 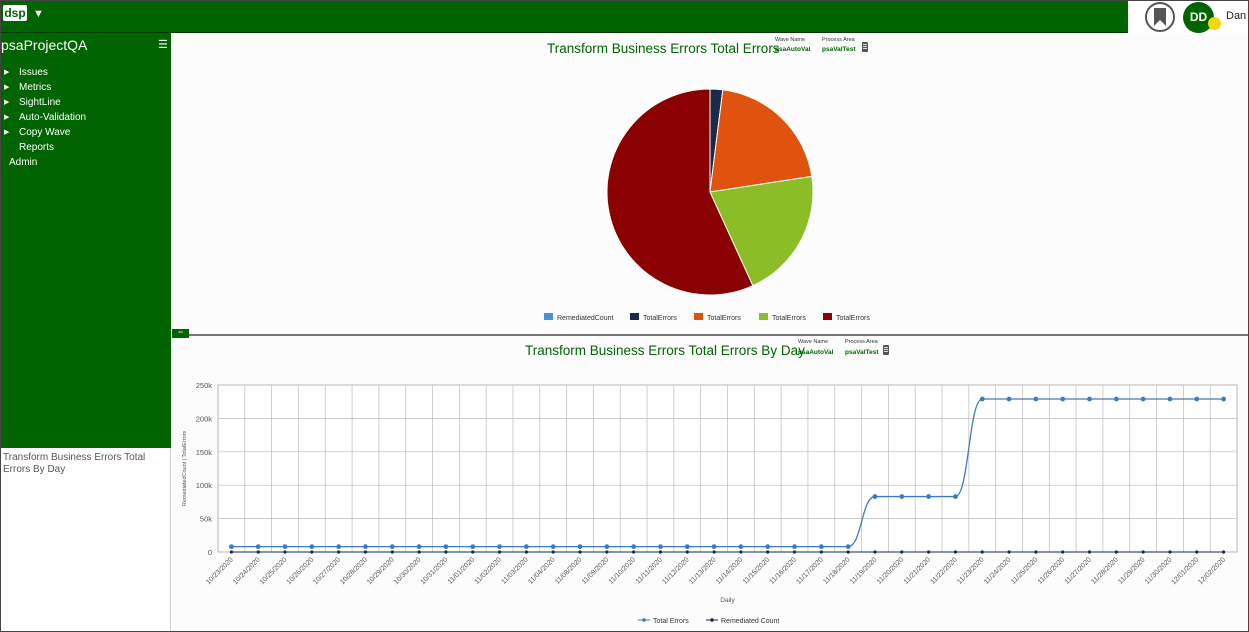 I want to click on sidebar-item-sightline: ▶ SightLine, so click(x=86, y=102).